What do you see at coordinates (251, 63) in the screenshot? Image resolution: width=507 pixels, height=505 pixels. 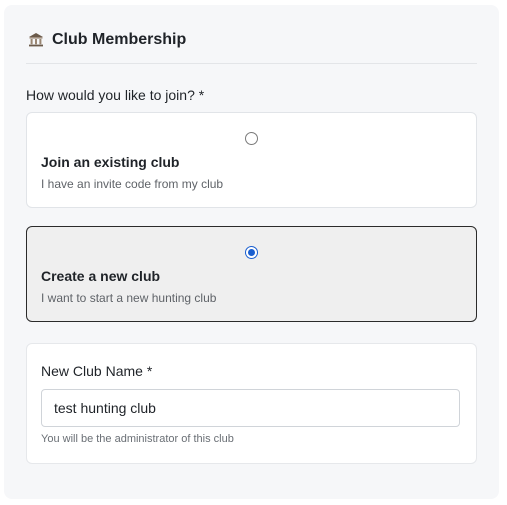 I see `header-divider` at bounding box center [251, 63].